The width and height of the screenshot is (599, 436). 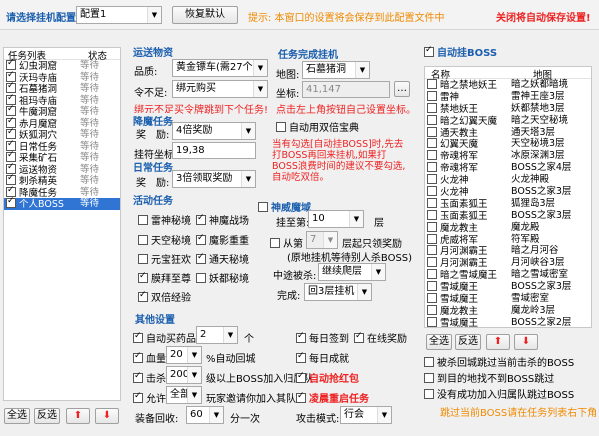 I want to click on tower-from-checkbox, so click(x=275, y=243).